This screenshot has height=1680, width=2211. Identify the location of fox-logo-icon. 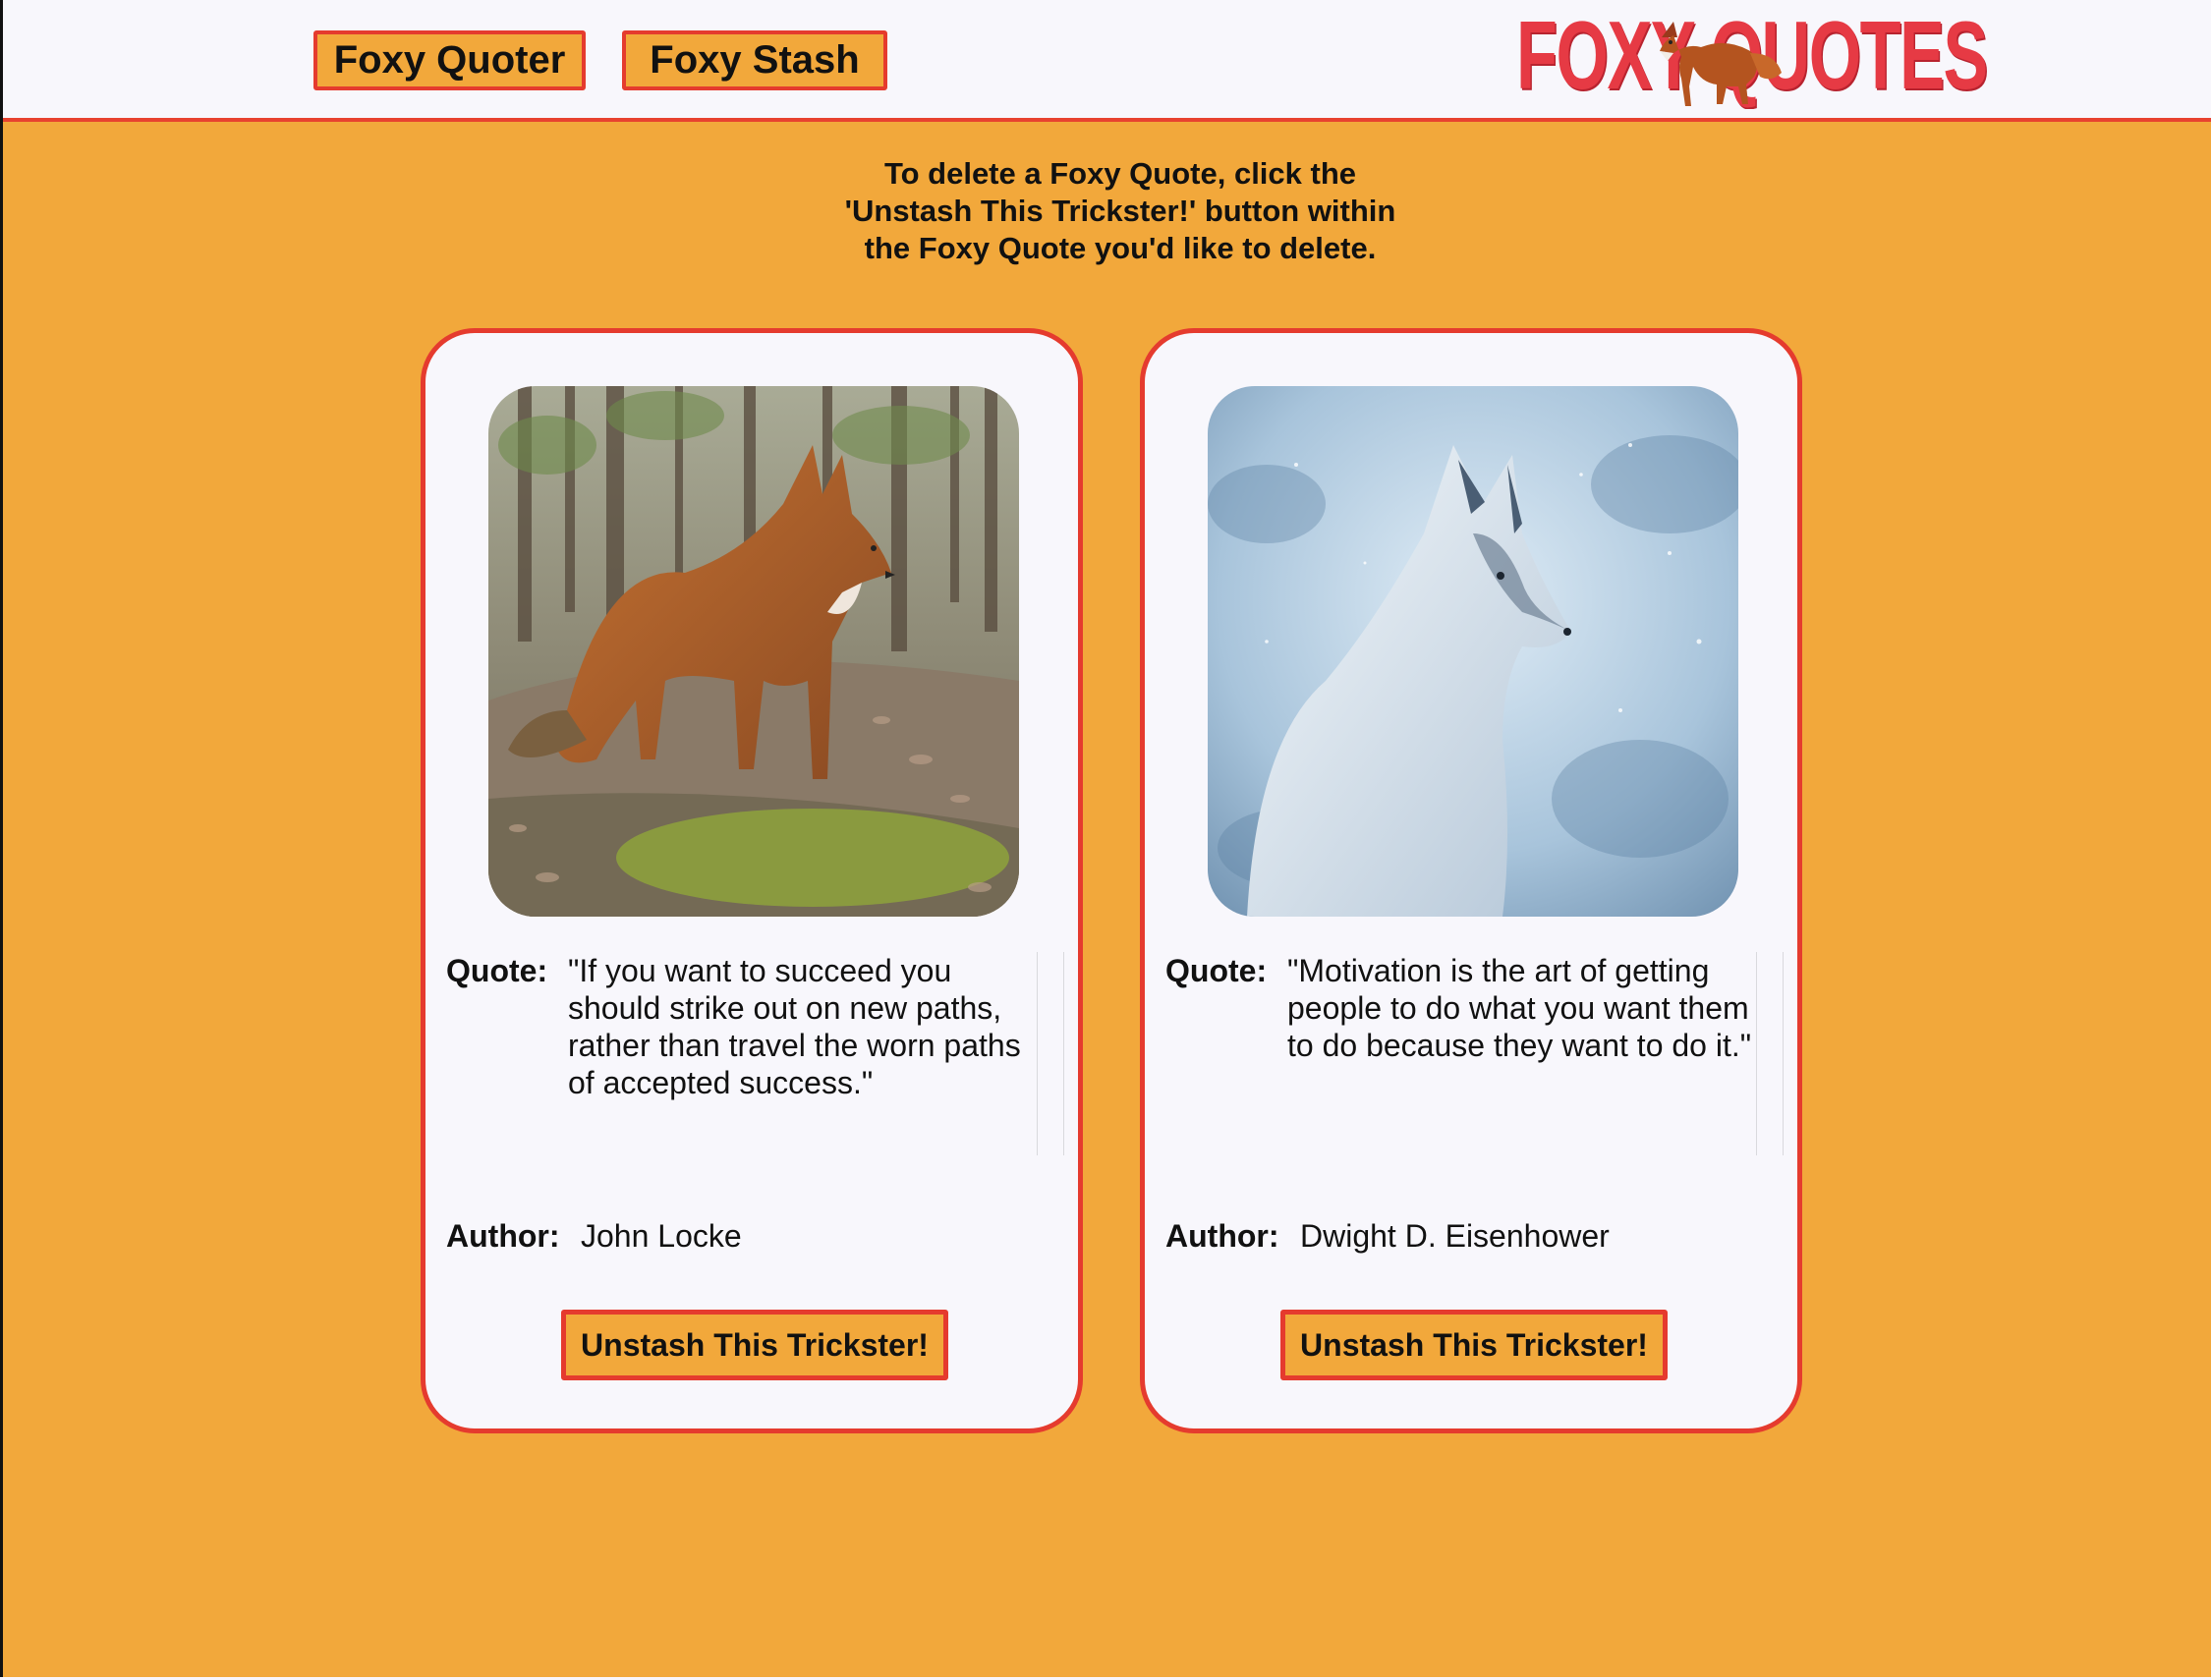
(1721, 64).